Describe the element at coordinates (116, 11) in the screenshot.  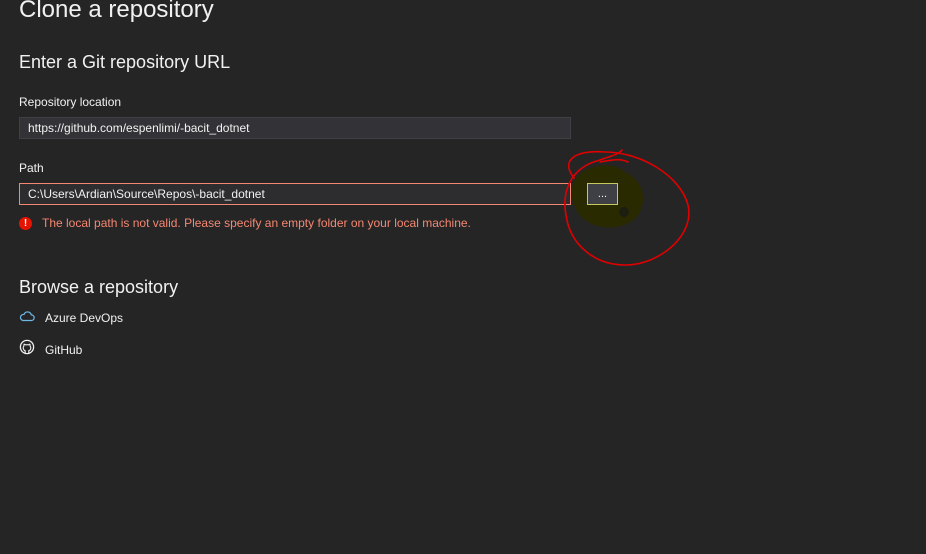
I see `page-title: Clone a repository` at that location.